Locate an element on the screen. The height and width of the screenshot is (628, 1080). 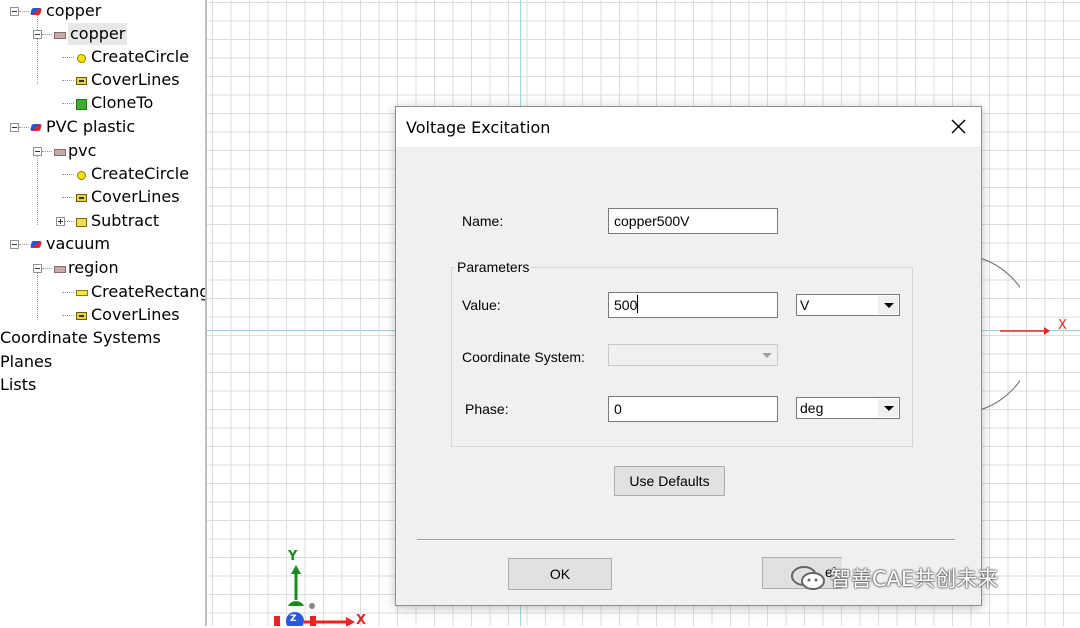
clone-icon is located at coordinates (81, 104).